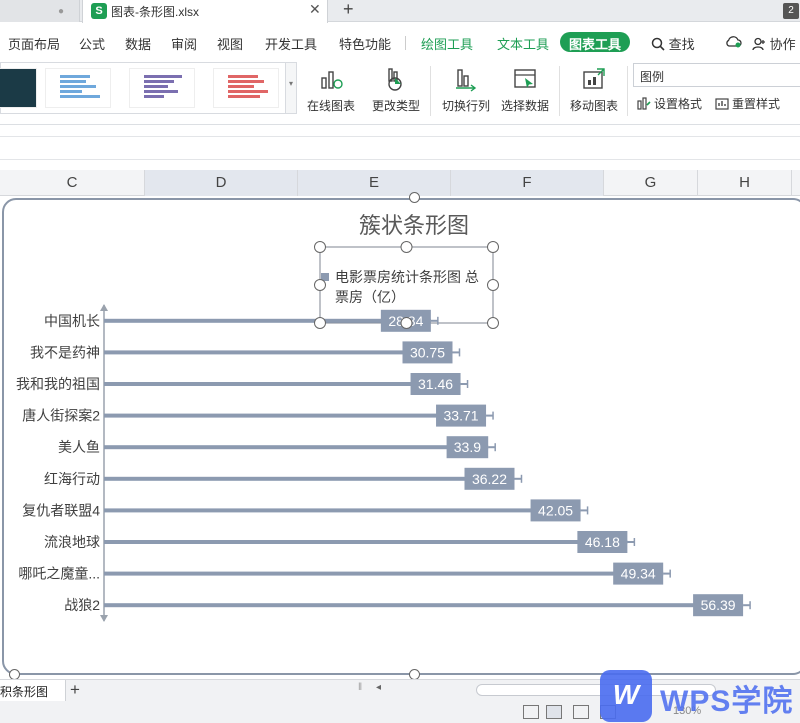  Describe the element at coordinates (75, 690) in the screenshot. I see `add-sheet-button: +` at that location.